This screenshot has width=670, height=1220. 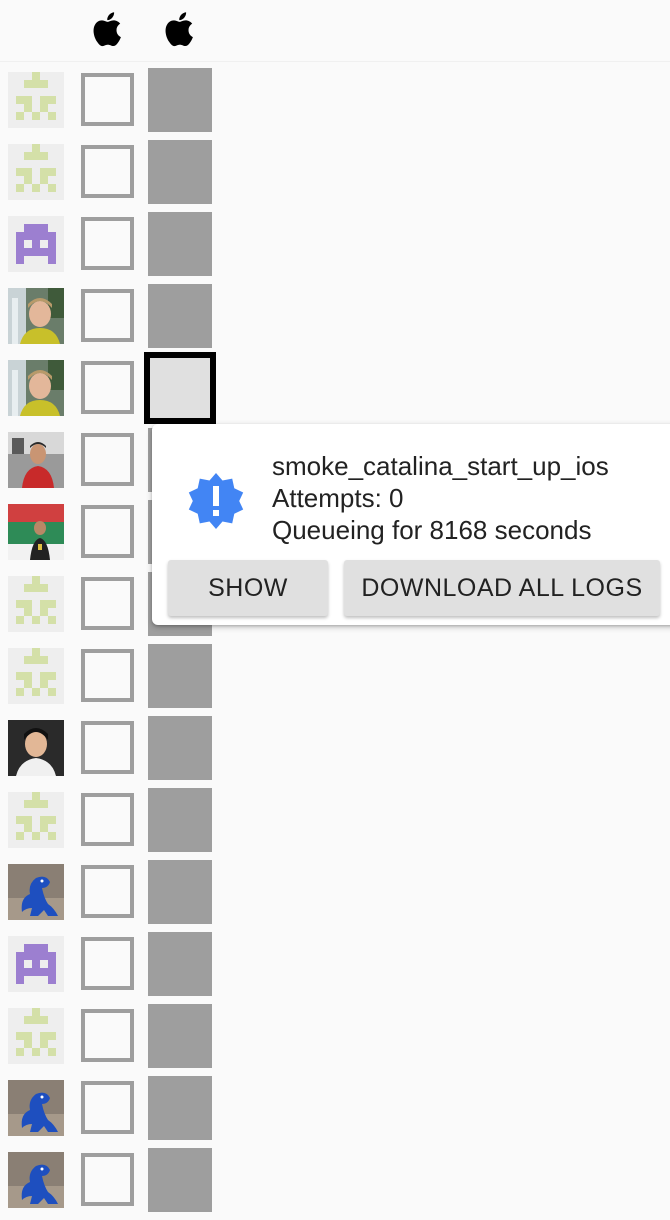 I want to click on alert-badge-icon, so click(x=216, y=501).